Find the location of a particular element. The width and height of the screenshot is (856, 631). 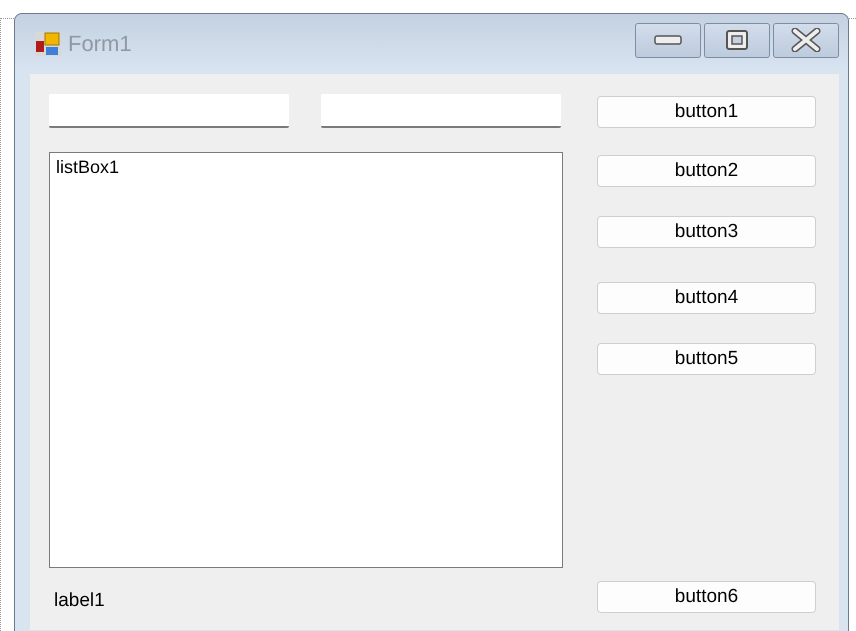

button: button1 is located at coordinates (706, 112).